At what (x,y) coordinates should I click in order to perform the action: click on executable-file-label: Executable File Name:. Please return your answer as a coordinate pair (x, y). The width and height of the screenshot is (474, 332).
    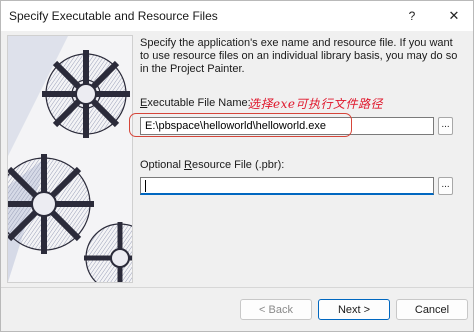
    Looking at the image, I should click on (195, 103).